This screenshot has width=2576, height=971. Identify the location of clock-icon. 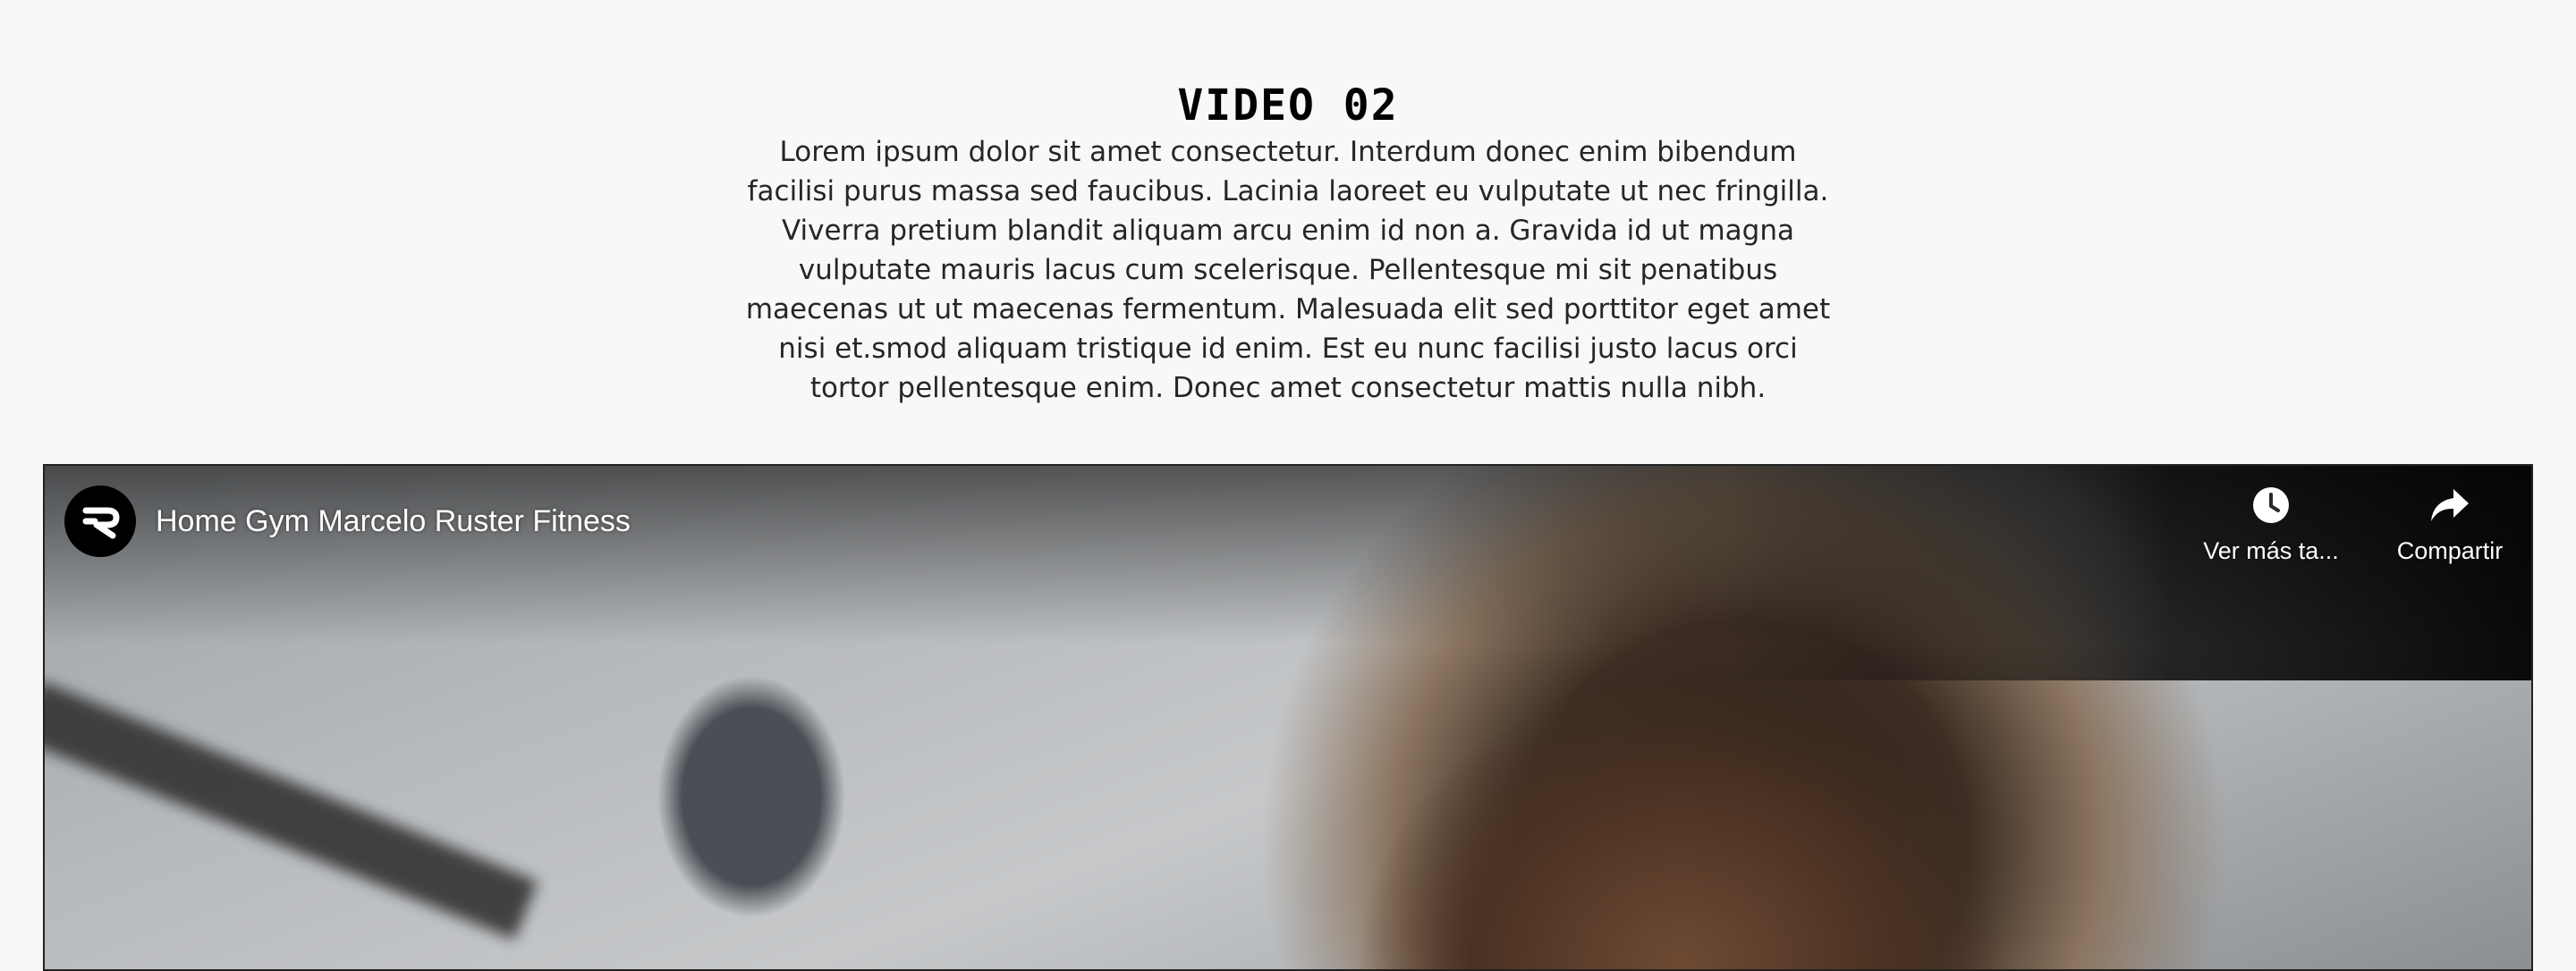
(2271, 506).